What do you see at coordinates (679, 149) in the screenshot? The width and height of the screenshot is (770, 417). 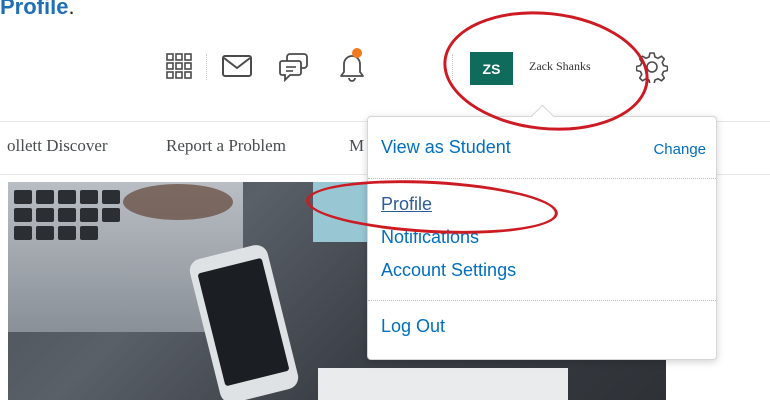 I see `change-role-link: Change` at bounding box center [679, 149].